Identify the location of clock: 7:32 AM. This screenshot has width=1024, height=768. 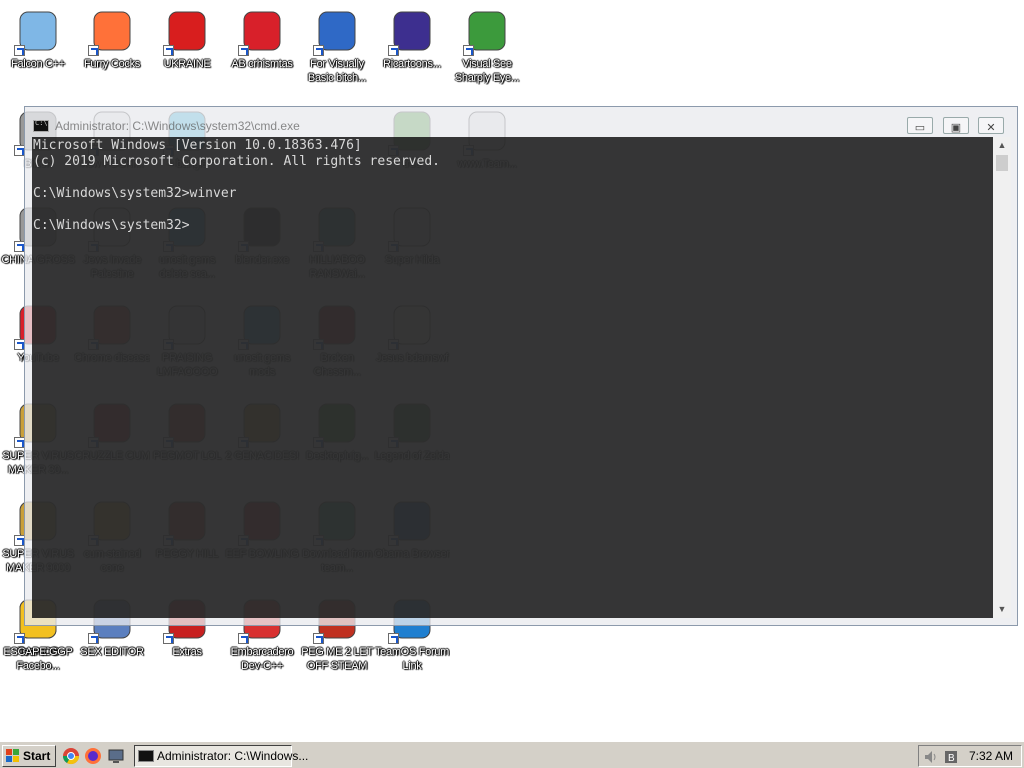
(991, 756).